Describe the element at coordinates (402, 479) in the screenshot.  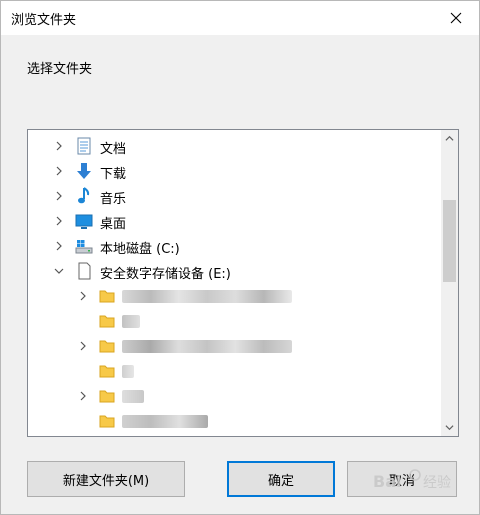
I see `cancel-button: 取消` at that location.